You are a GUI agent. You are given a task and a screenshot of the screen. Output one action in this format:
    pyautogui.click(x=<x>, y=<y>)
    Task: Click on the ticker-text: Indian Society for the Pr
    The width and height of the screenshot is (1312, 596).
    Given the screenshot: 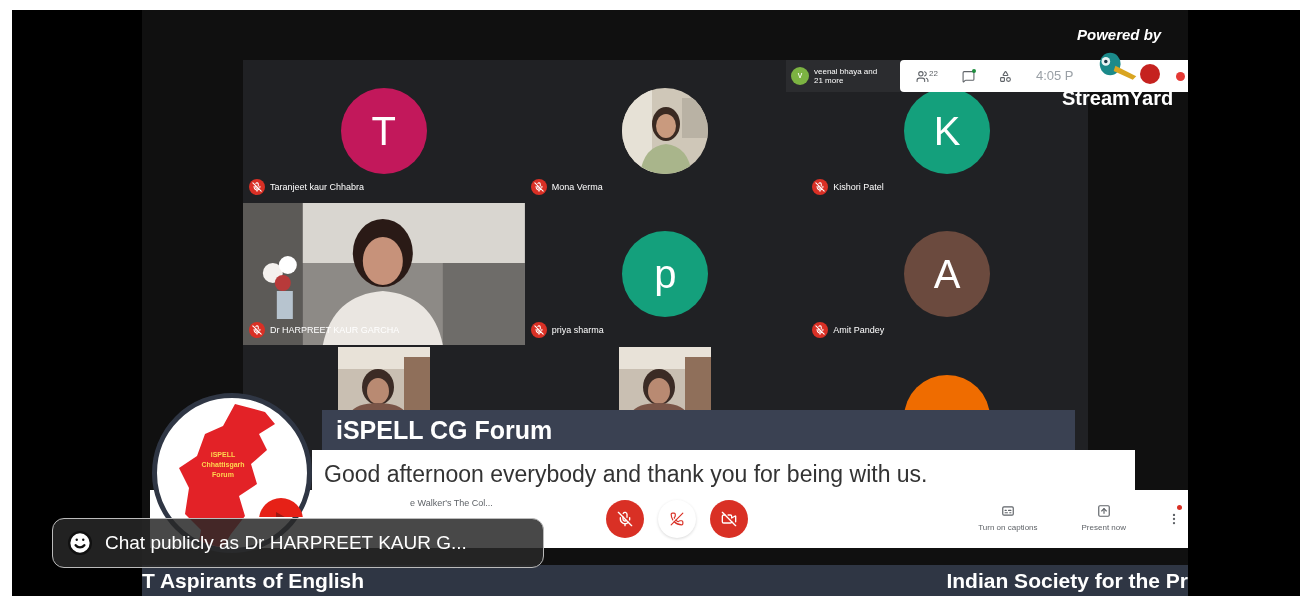 What is the action you would take?
    pyautogui.click(x=1067, y=580)
    